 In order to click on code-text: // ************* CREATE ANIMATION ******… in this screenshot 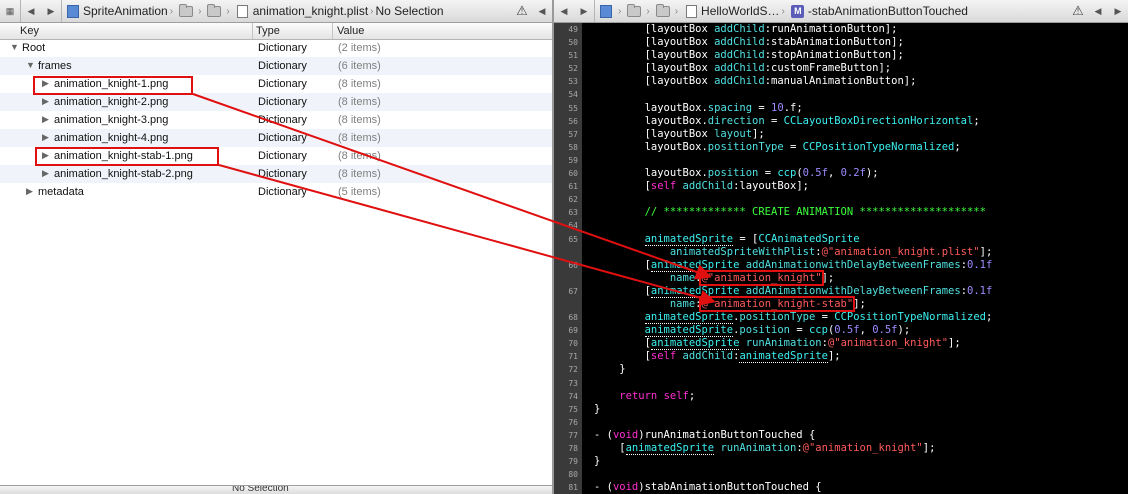, I will do `click(790, 212)`.